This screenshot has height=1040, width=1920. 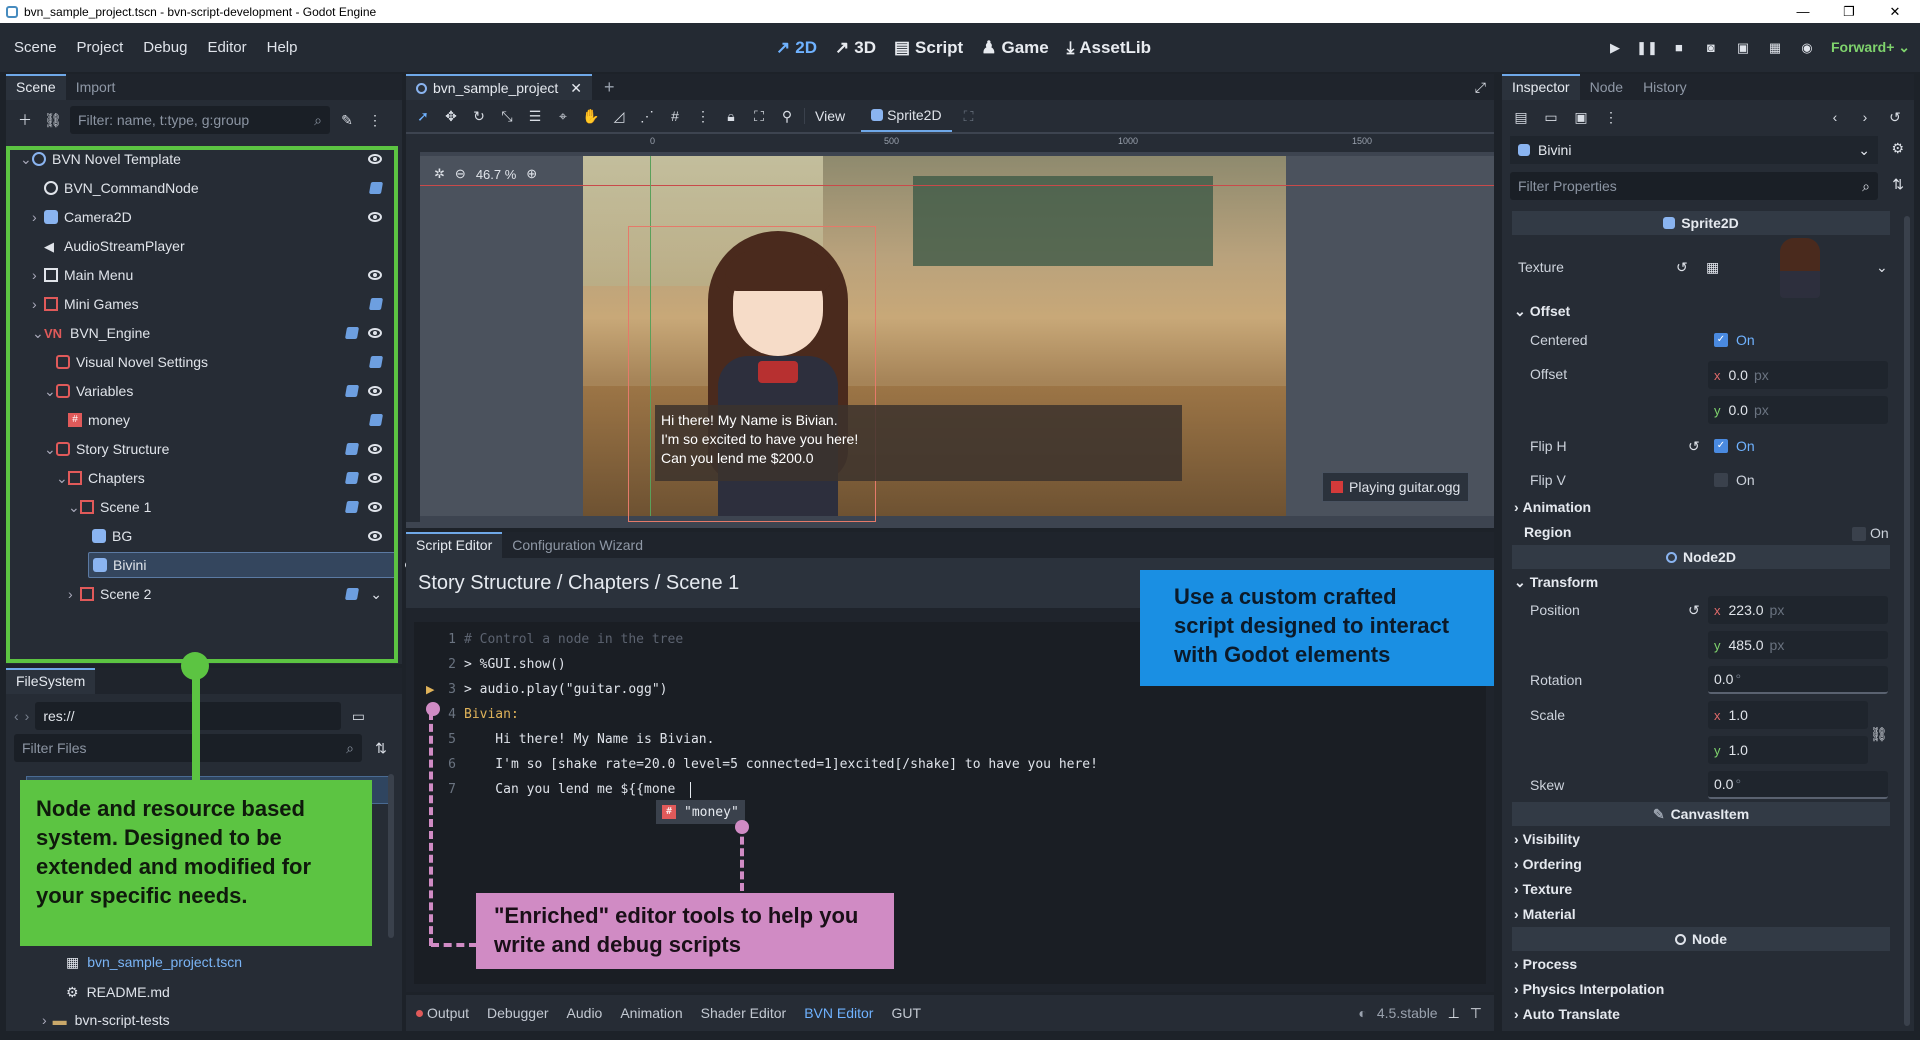 What do you see at coordinates (585, 1013) in the screenshot?
I see `tab-audio: Audio` at bounding box center [585, 1013].